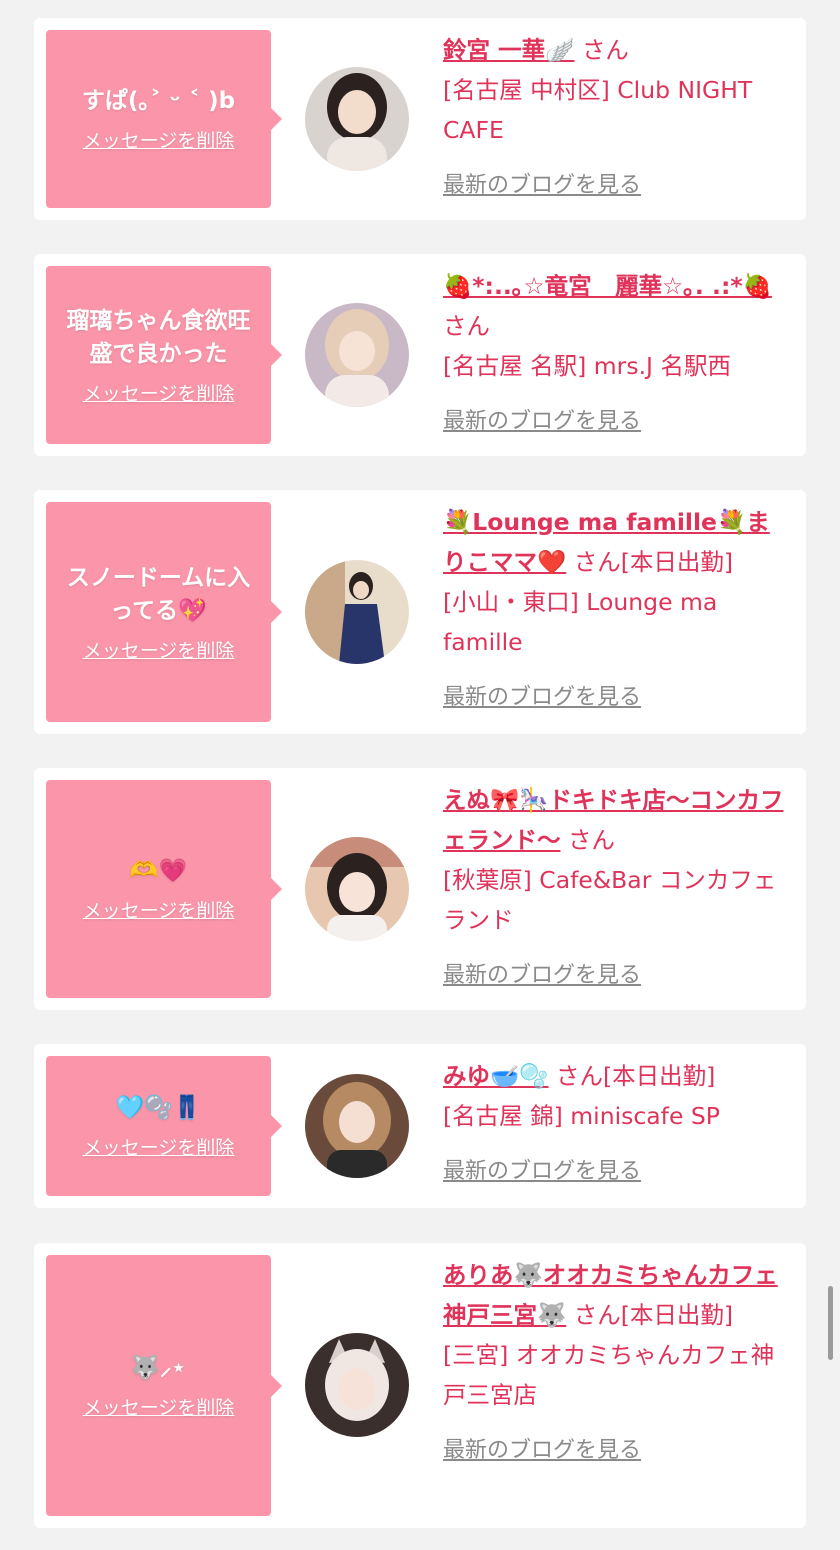  Describe the element at coordinates (581, 1116) in the screenshot. I see `shop-info: [名古屋 錦] miniscafe SP` at that location.